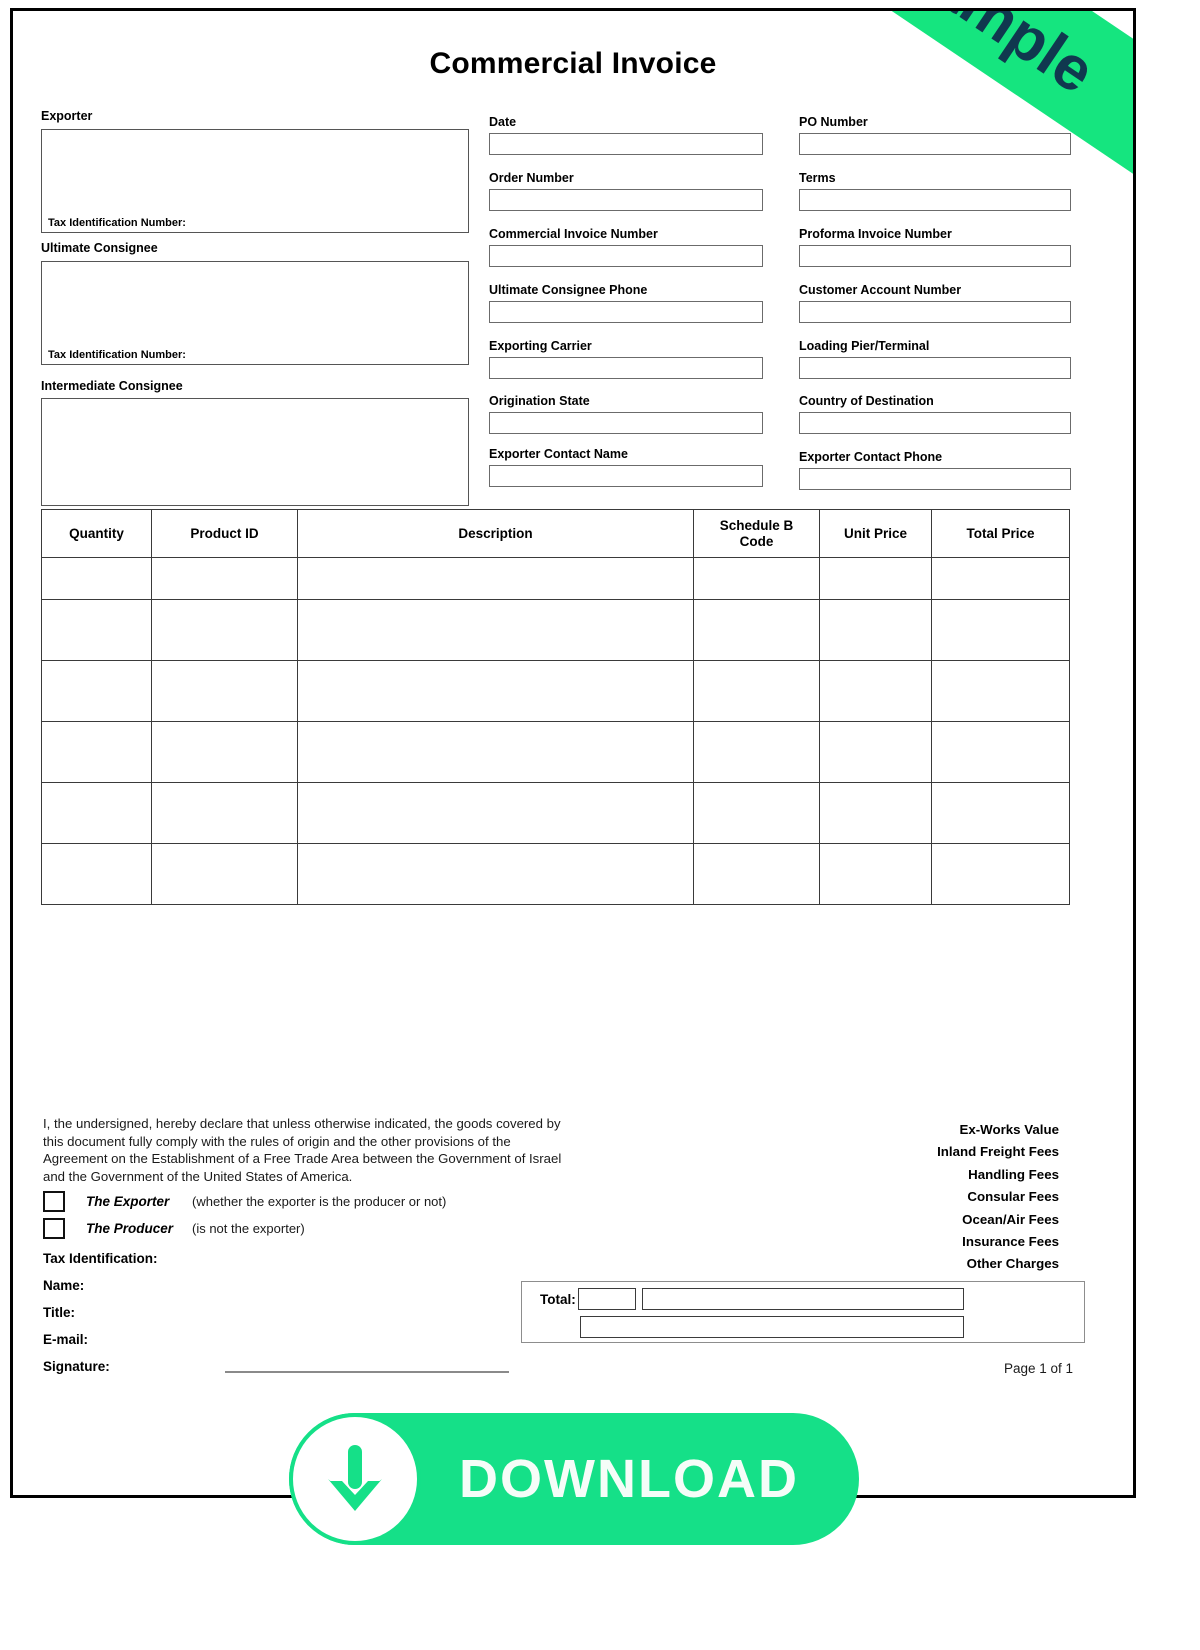  Describe the element at coordinates (803, 1299) in the screenshot. I see `total-amount-input` at that location.